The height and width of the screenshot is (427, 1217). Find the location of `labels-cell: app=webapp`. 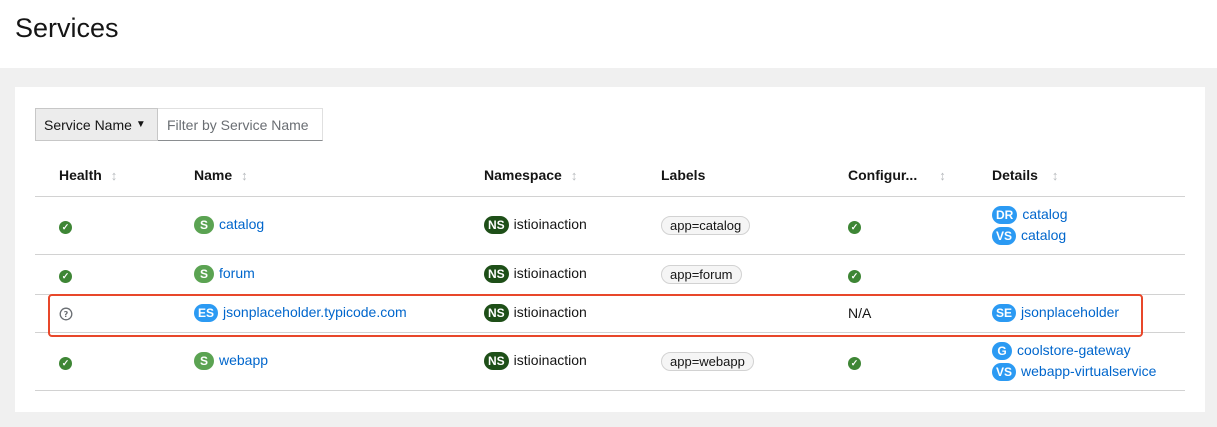

labels-cell: app=webapp is located at coordinates (754, 361).